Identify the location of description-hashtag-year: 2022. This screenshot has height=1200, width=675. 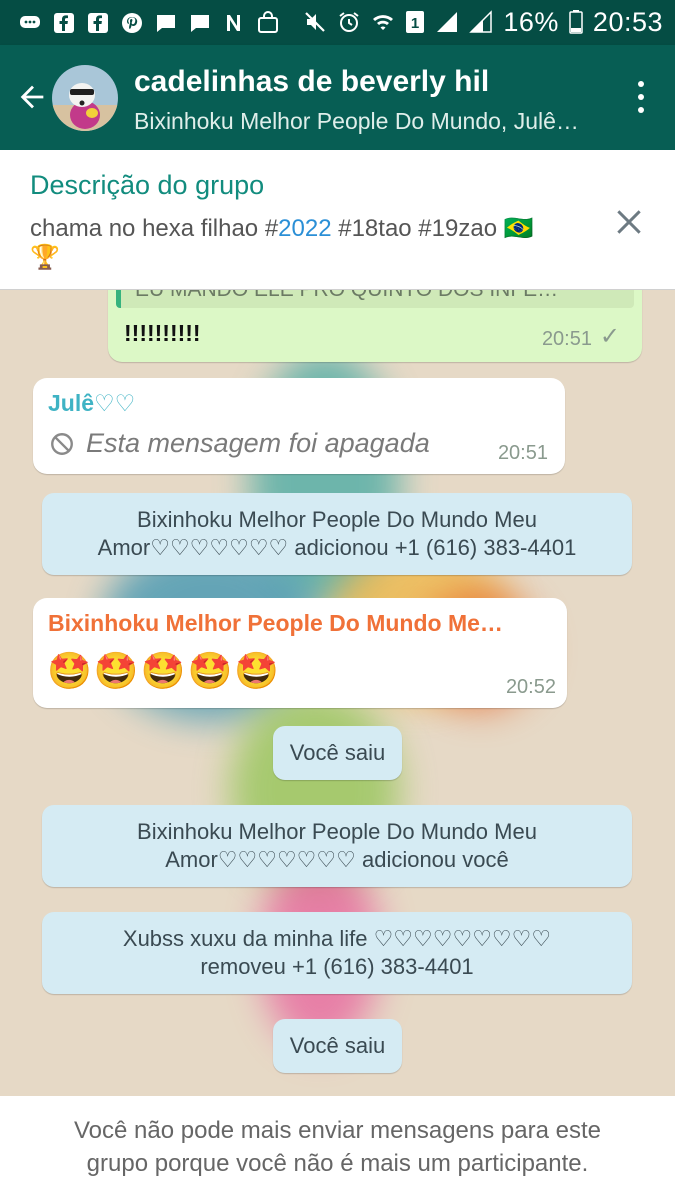
(304, 228).